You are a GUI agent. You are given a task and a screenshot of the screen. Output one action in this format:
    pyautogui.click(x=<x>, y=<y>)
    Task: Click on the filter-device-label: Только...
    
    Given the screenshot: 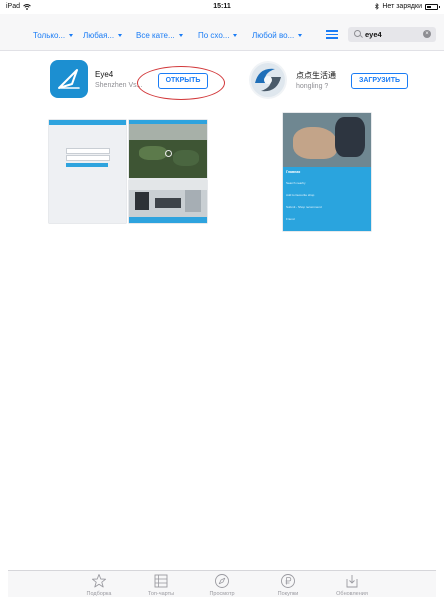 What is the action you would take?
    pyautogui.click(x=49, y=35)
    